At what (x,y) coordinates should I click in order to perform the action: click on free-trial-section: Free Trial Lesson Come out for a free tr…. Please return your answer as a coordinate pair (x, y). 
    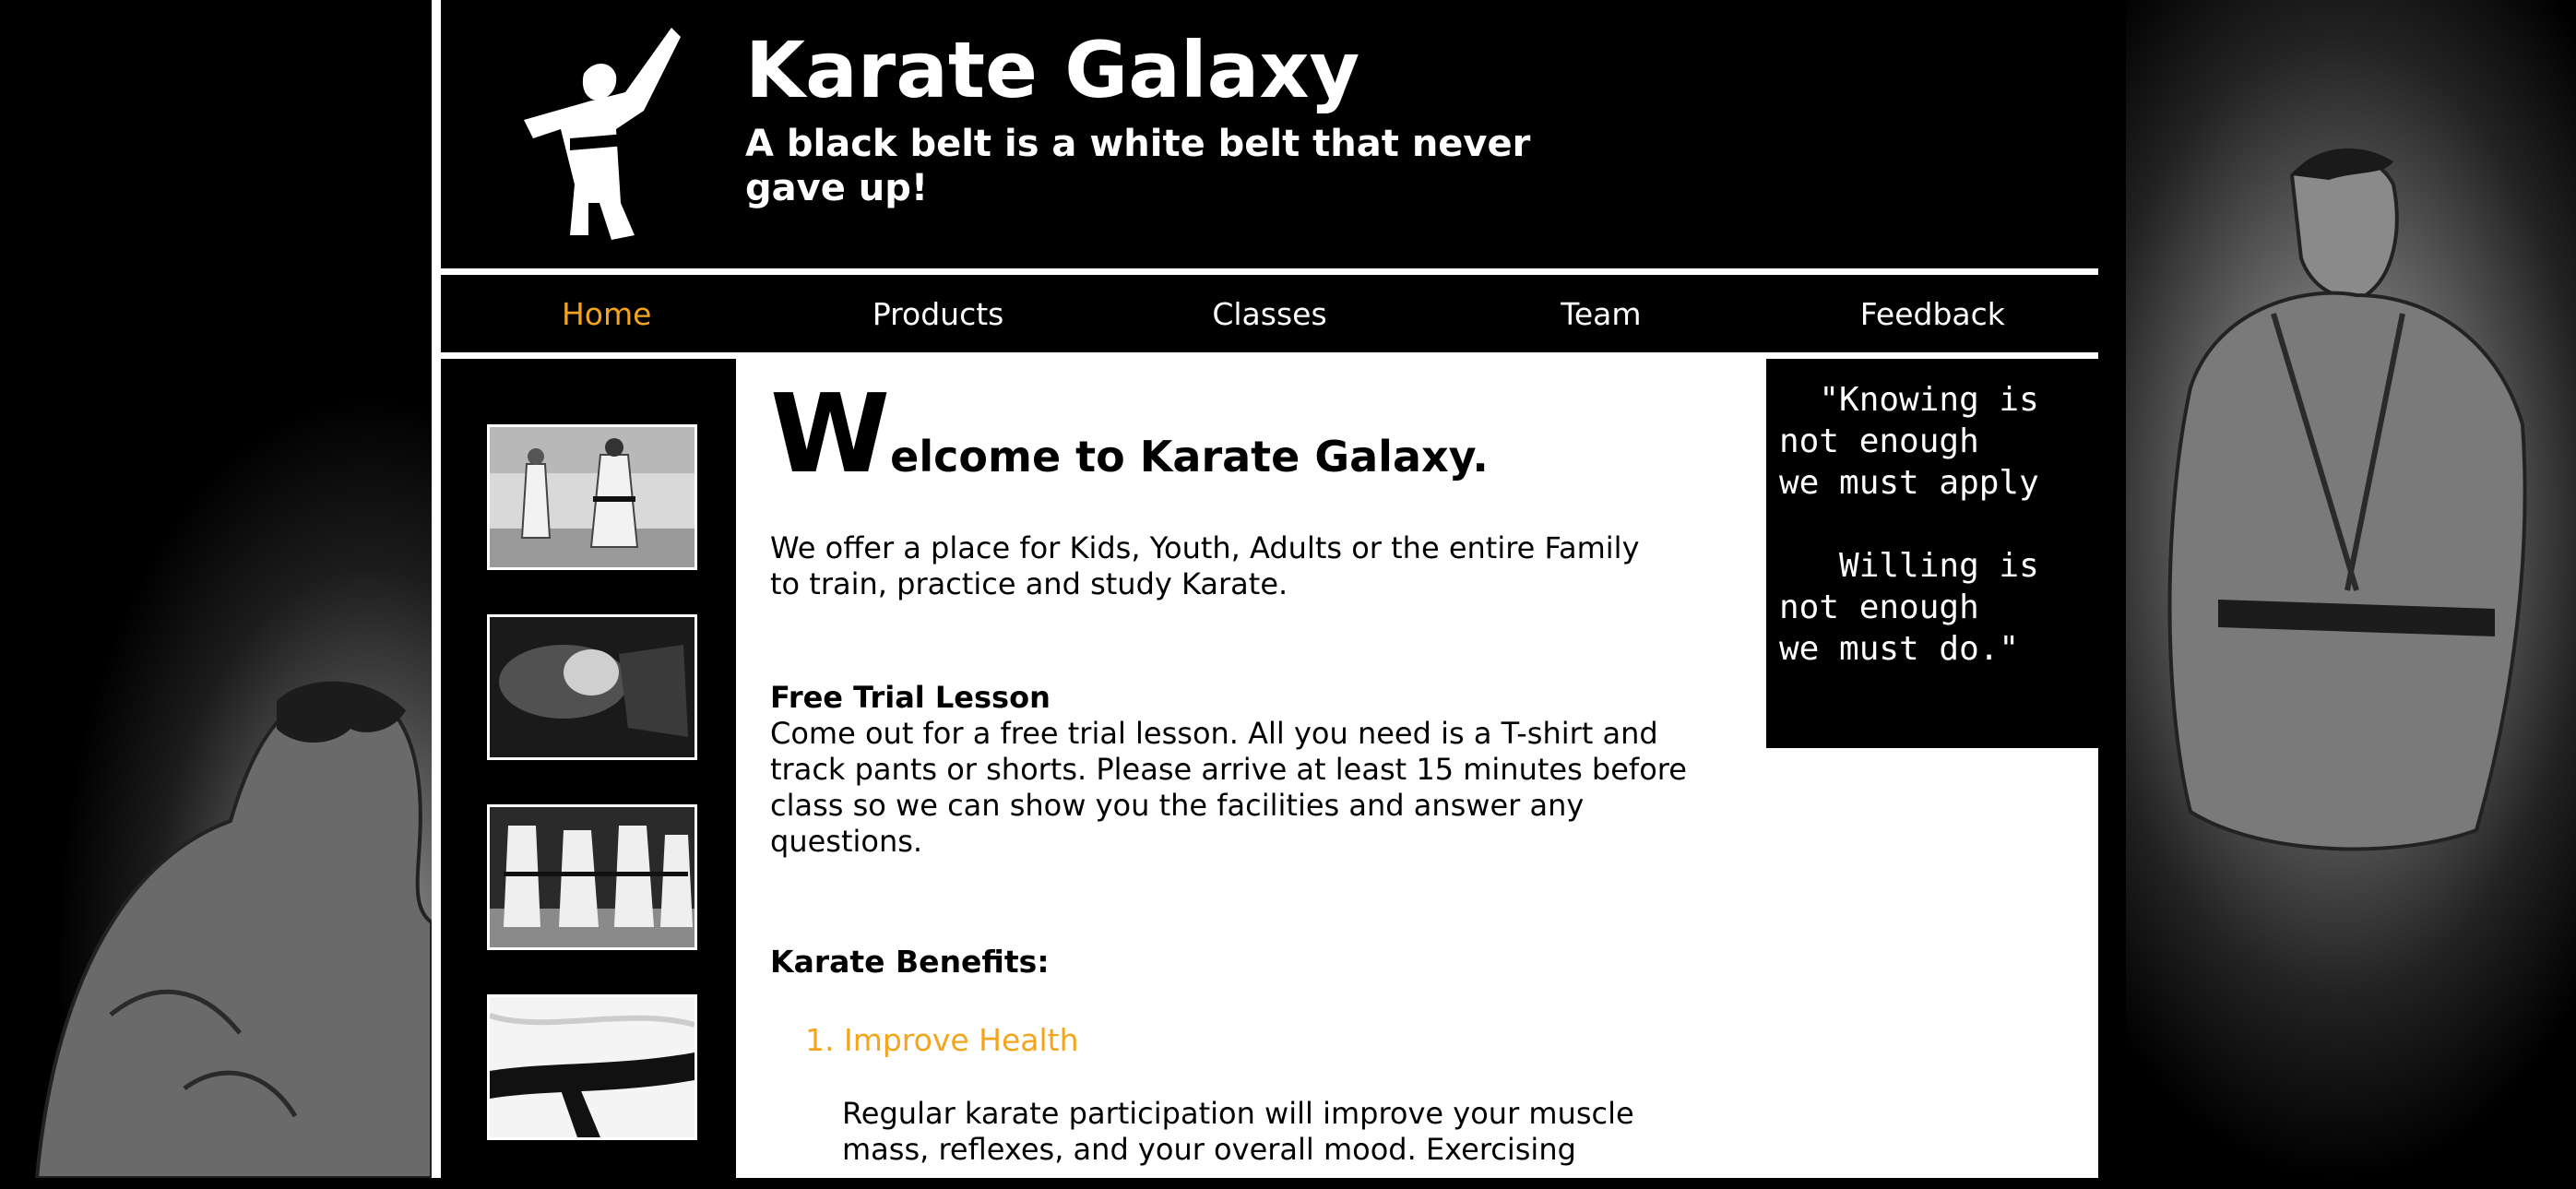
    Looking at the image, I should click on (1231, 770).